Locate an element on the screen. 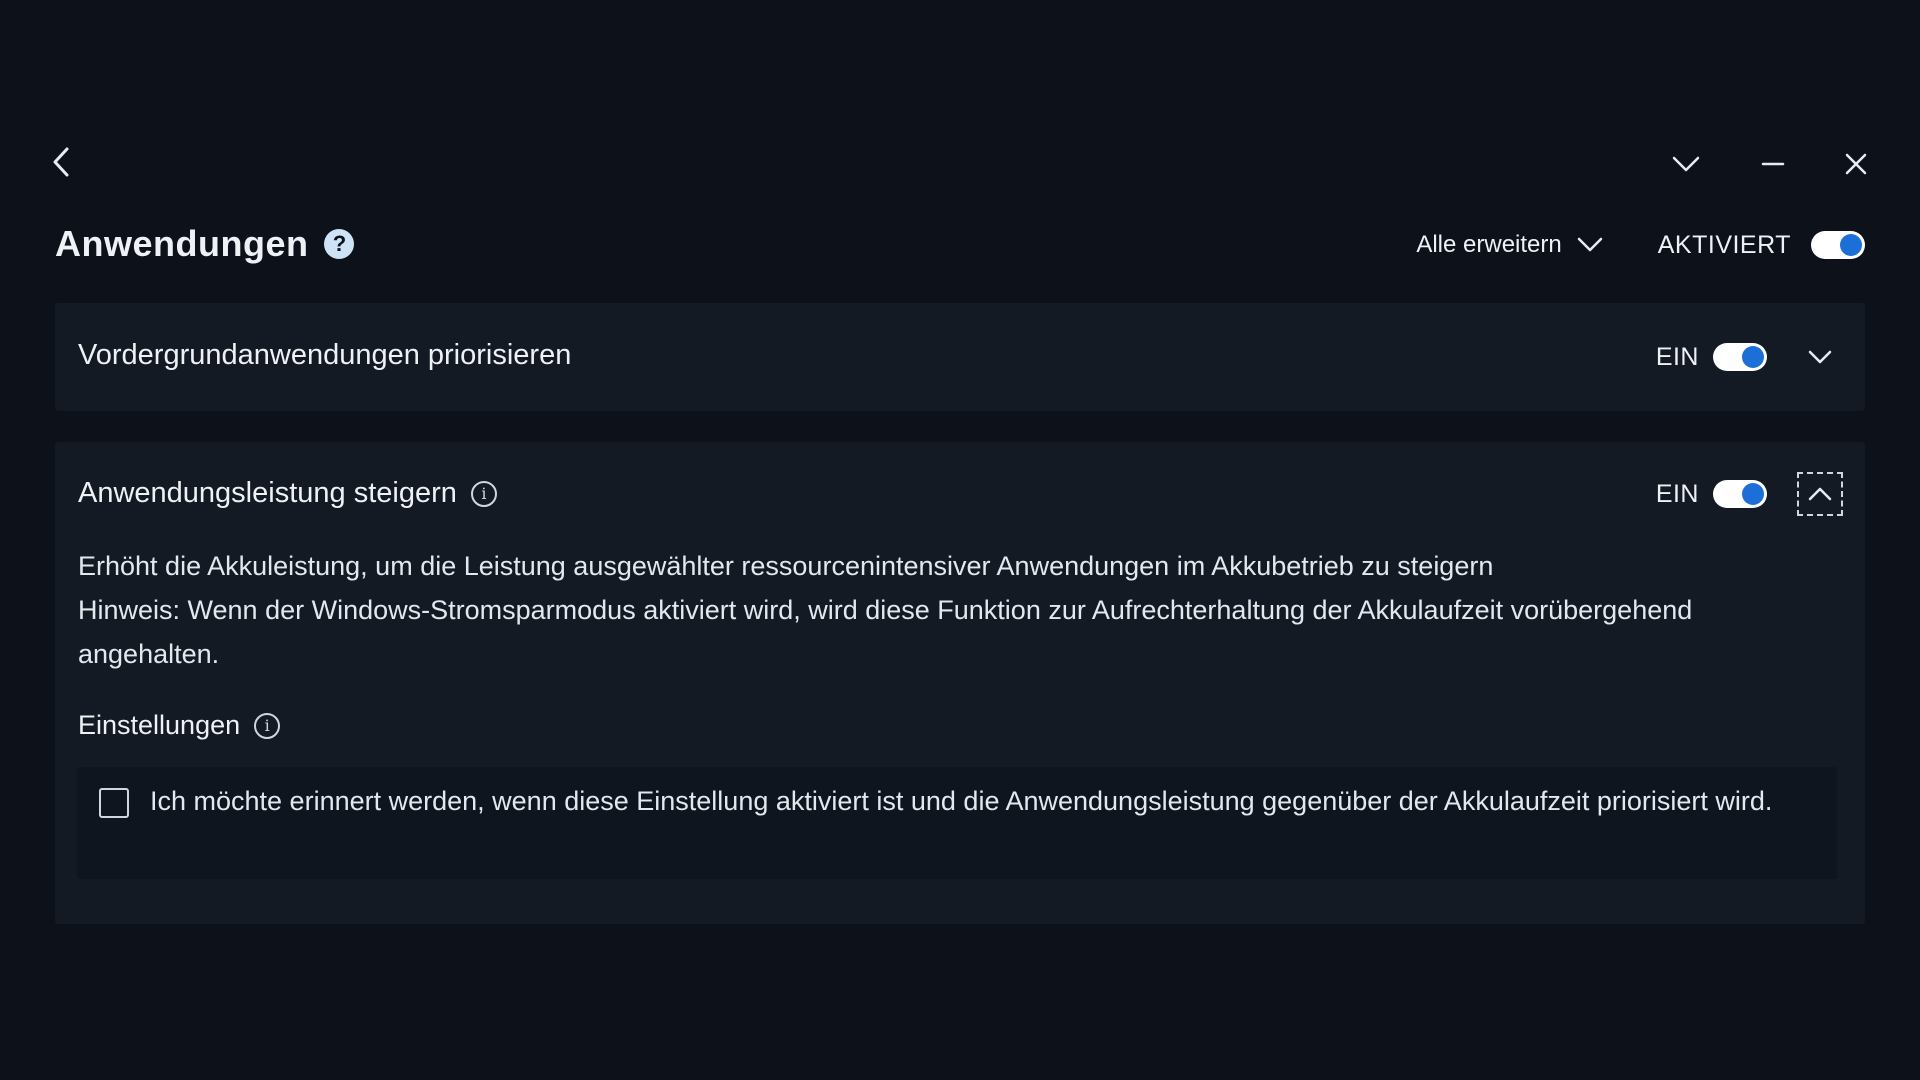 Image resolution: width=1920 pixels, height=1080 pixels. section-title: Anwendungsleistung steigern i is located at coordinates (287, 493).